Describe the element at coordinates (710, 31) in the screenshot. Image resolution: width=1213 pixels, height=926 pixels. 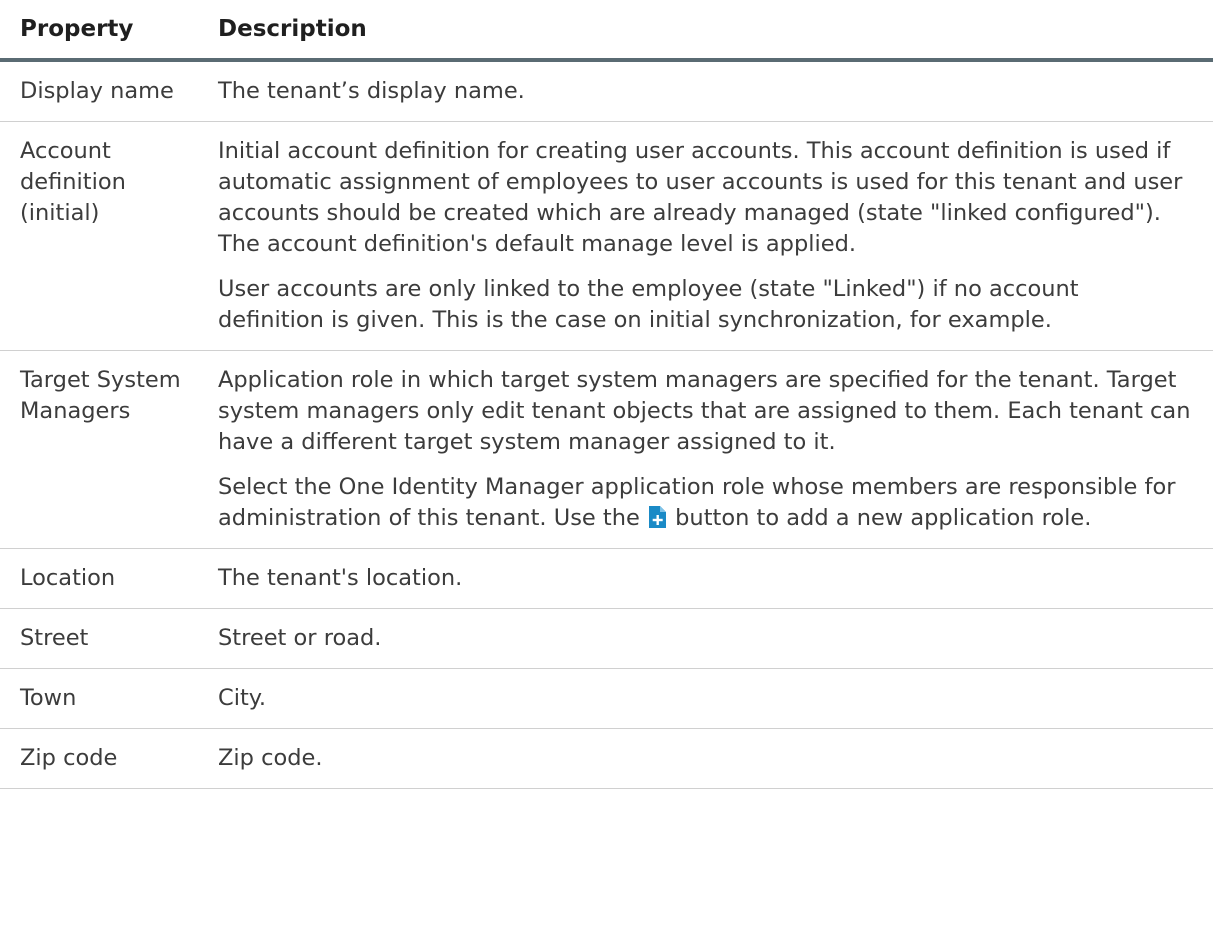
I see `header-description: Description` at that location.